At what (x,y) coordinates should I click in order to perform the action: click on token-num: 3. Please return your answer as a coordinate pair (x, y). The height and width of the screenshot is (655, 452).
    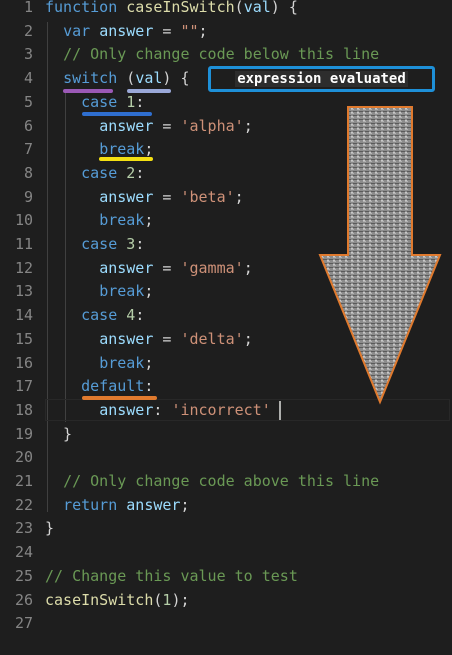
    Looking at the image, I should click on (131, 244).